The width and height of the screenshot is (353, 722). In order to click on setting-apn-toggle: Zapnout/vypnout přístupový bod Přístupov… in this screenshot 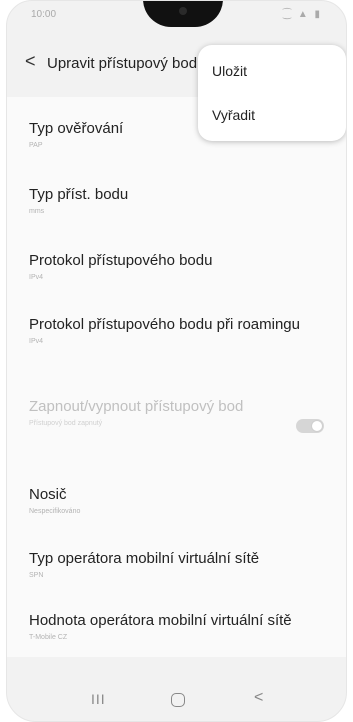, I will do `click(152, 412)`.